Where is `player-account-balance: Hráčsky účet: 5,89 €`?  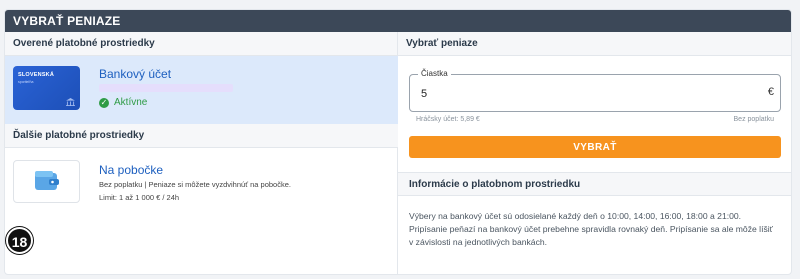 player-account-balance: Hráčsky účet: 5,89 € is located at coordinates (448, 119).